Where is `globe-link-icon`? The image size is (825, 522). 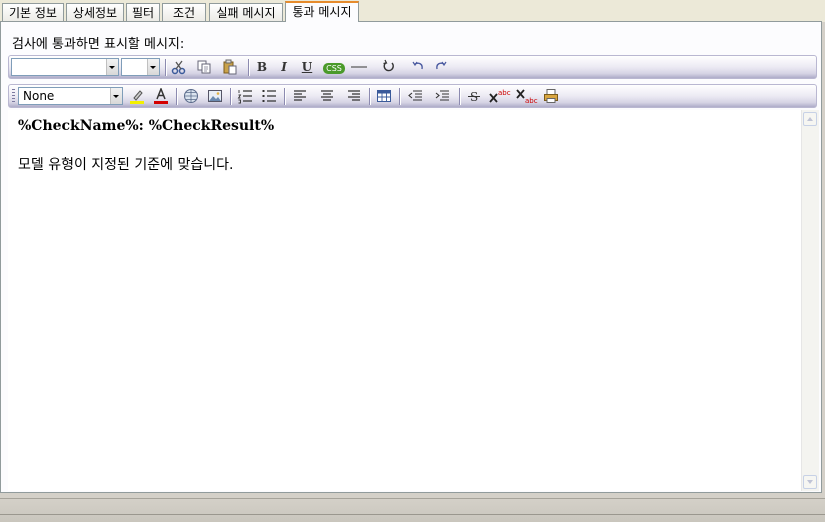 globe-link-icon is located at coordinates (191, 96).